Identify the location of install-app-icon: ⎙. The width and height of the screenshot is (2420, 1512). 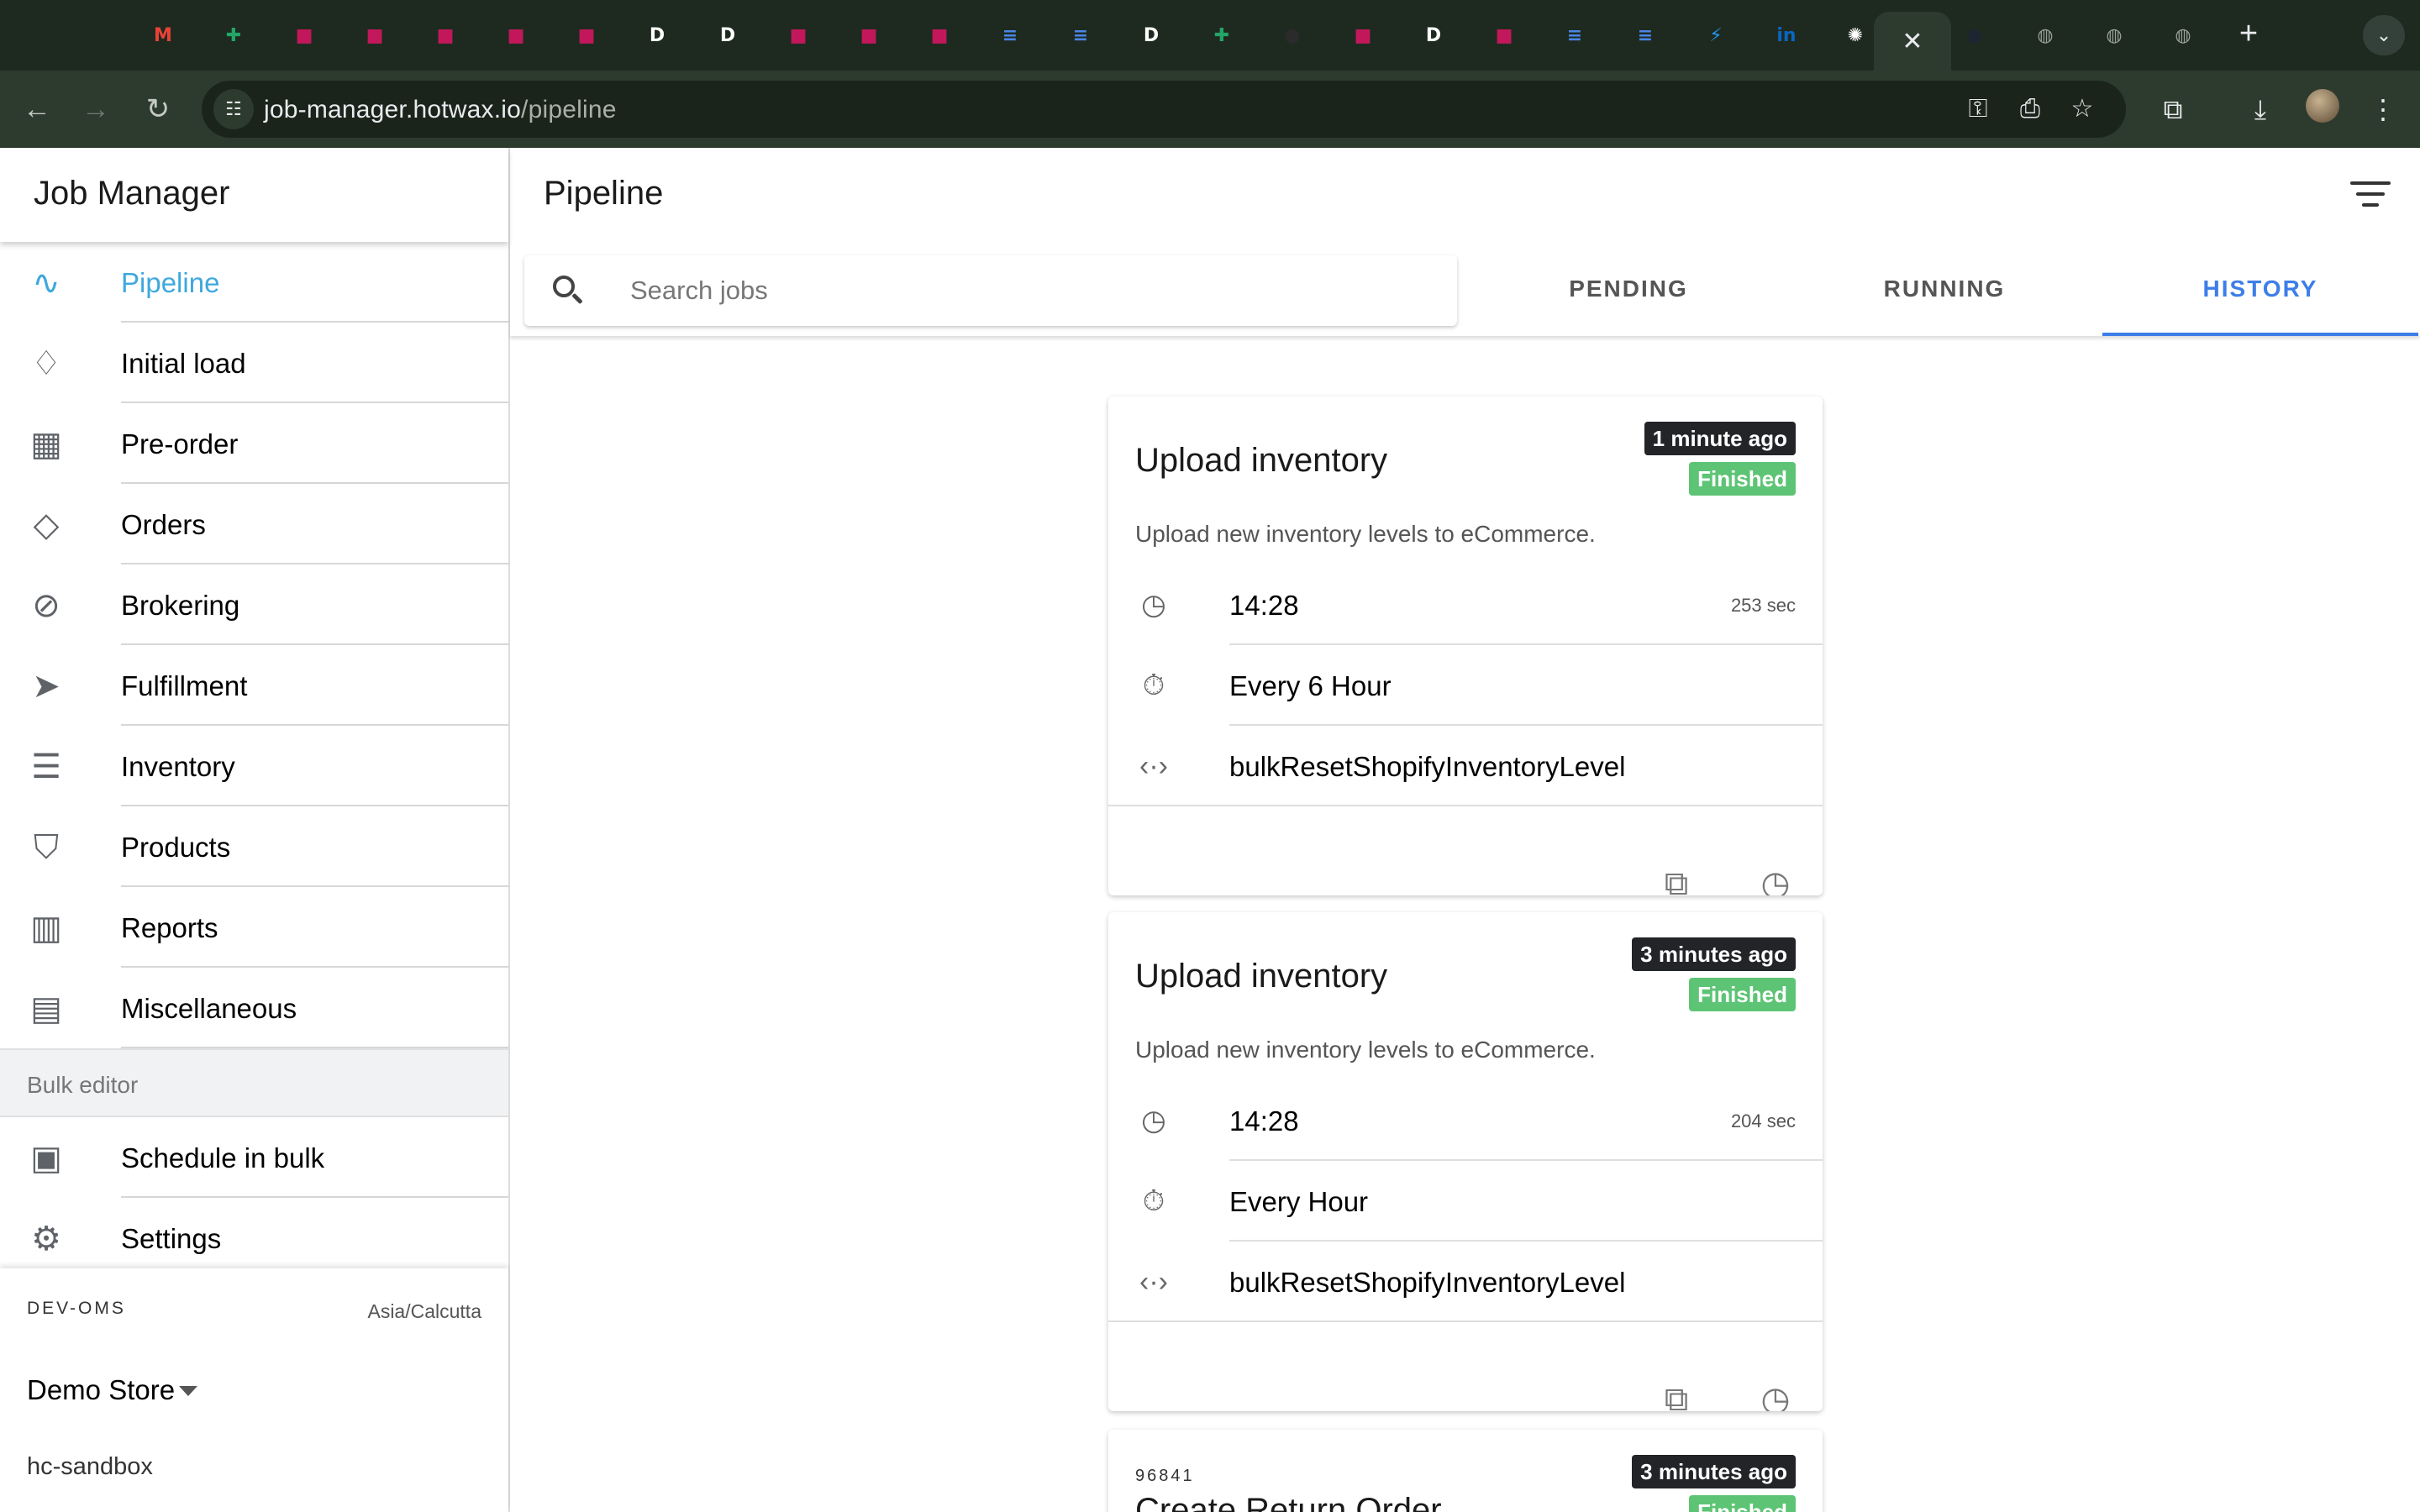
(2031, 109).